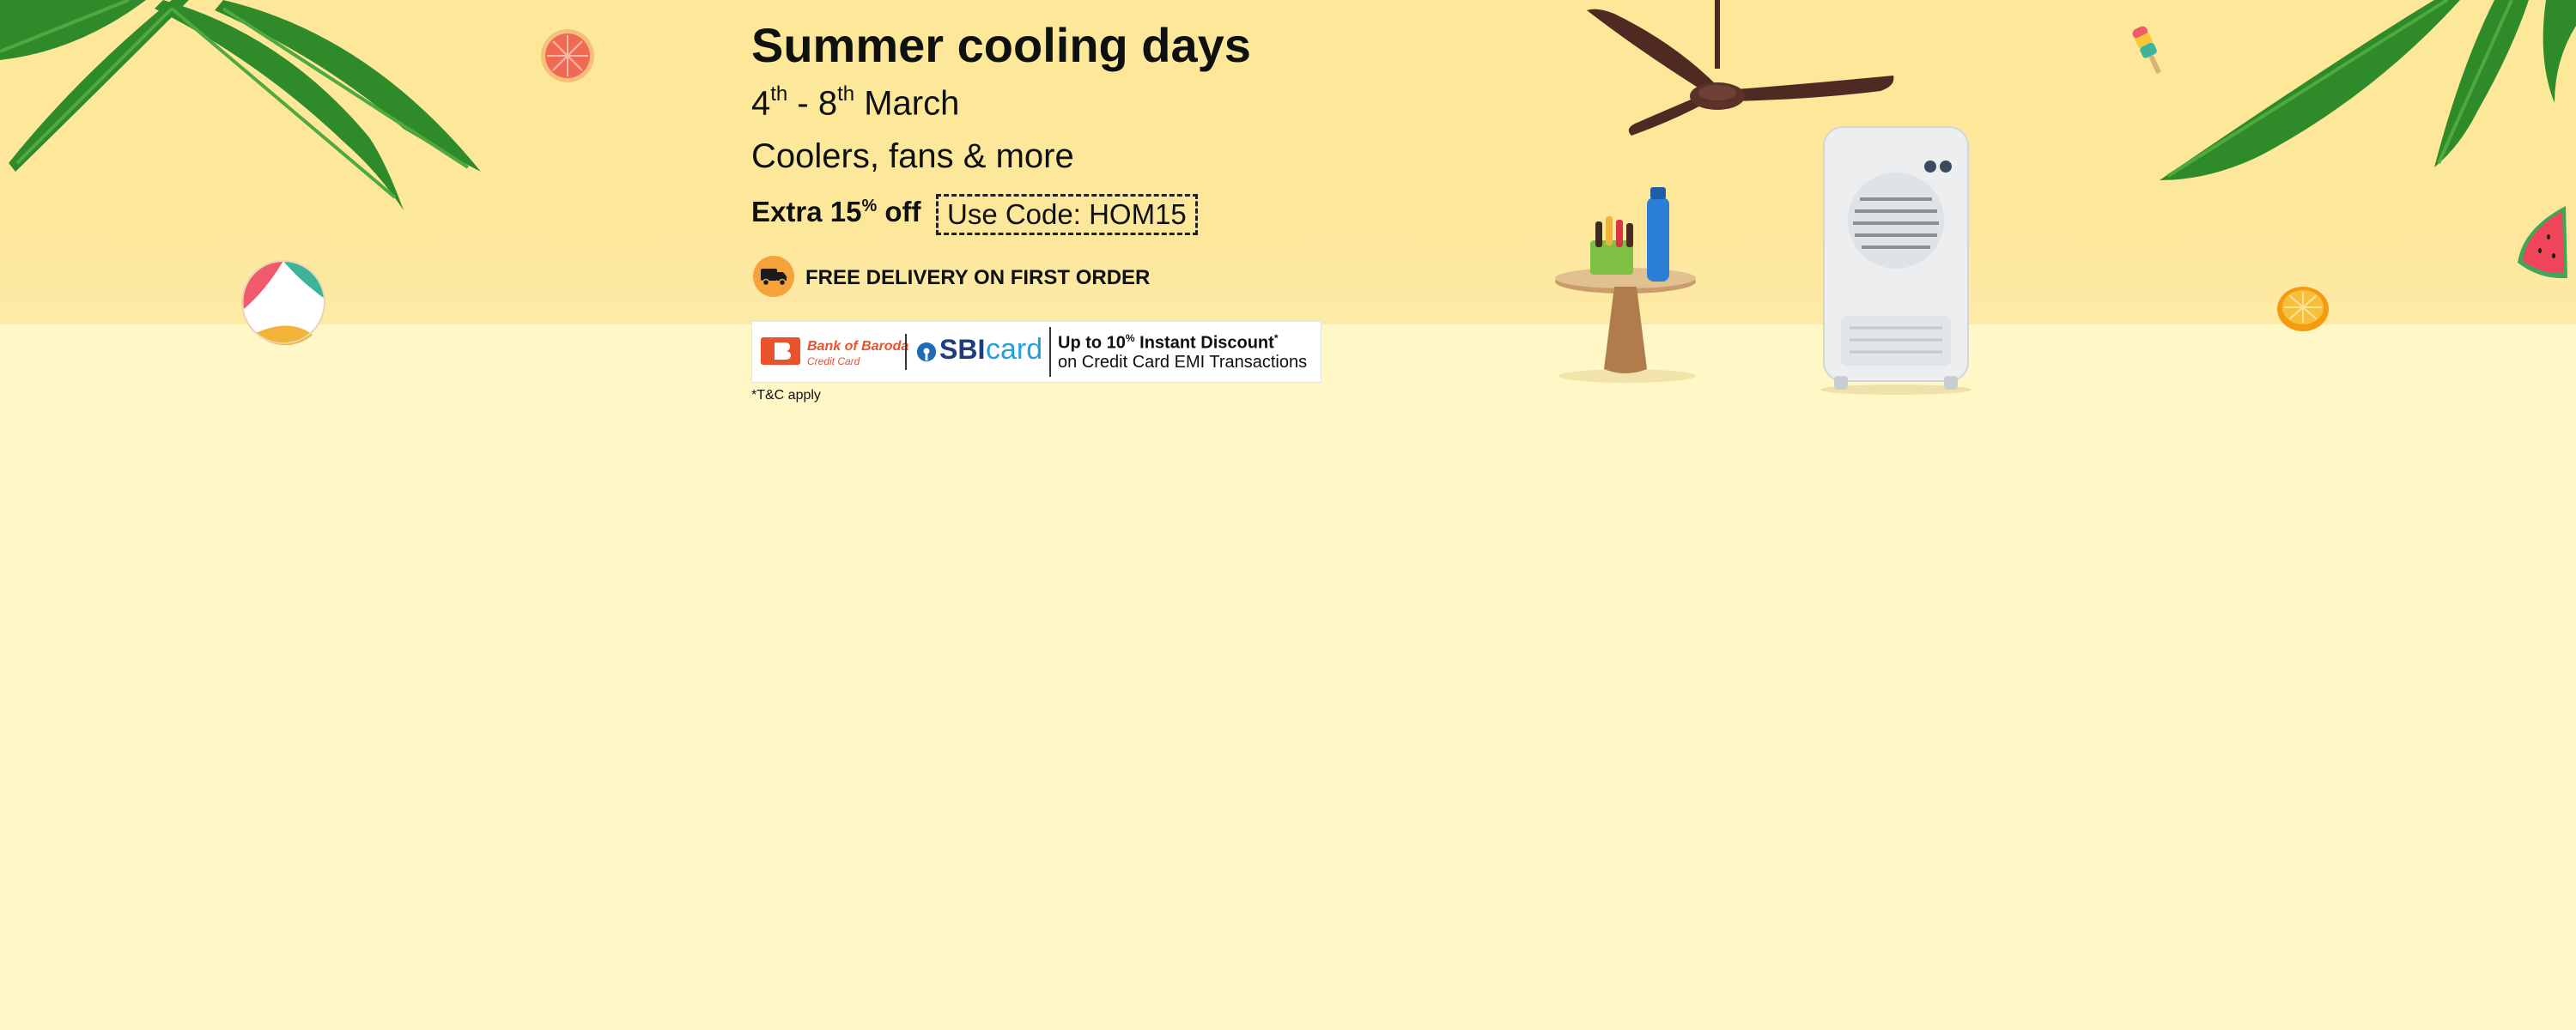  I want to click on palm-leaves-right-icon, so click(2368, 90).